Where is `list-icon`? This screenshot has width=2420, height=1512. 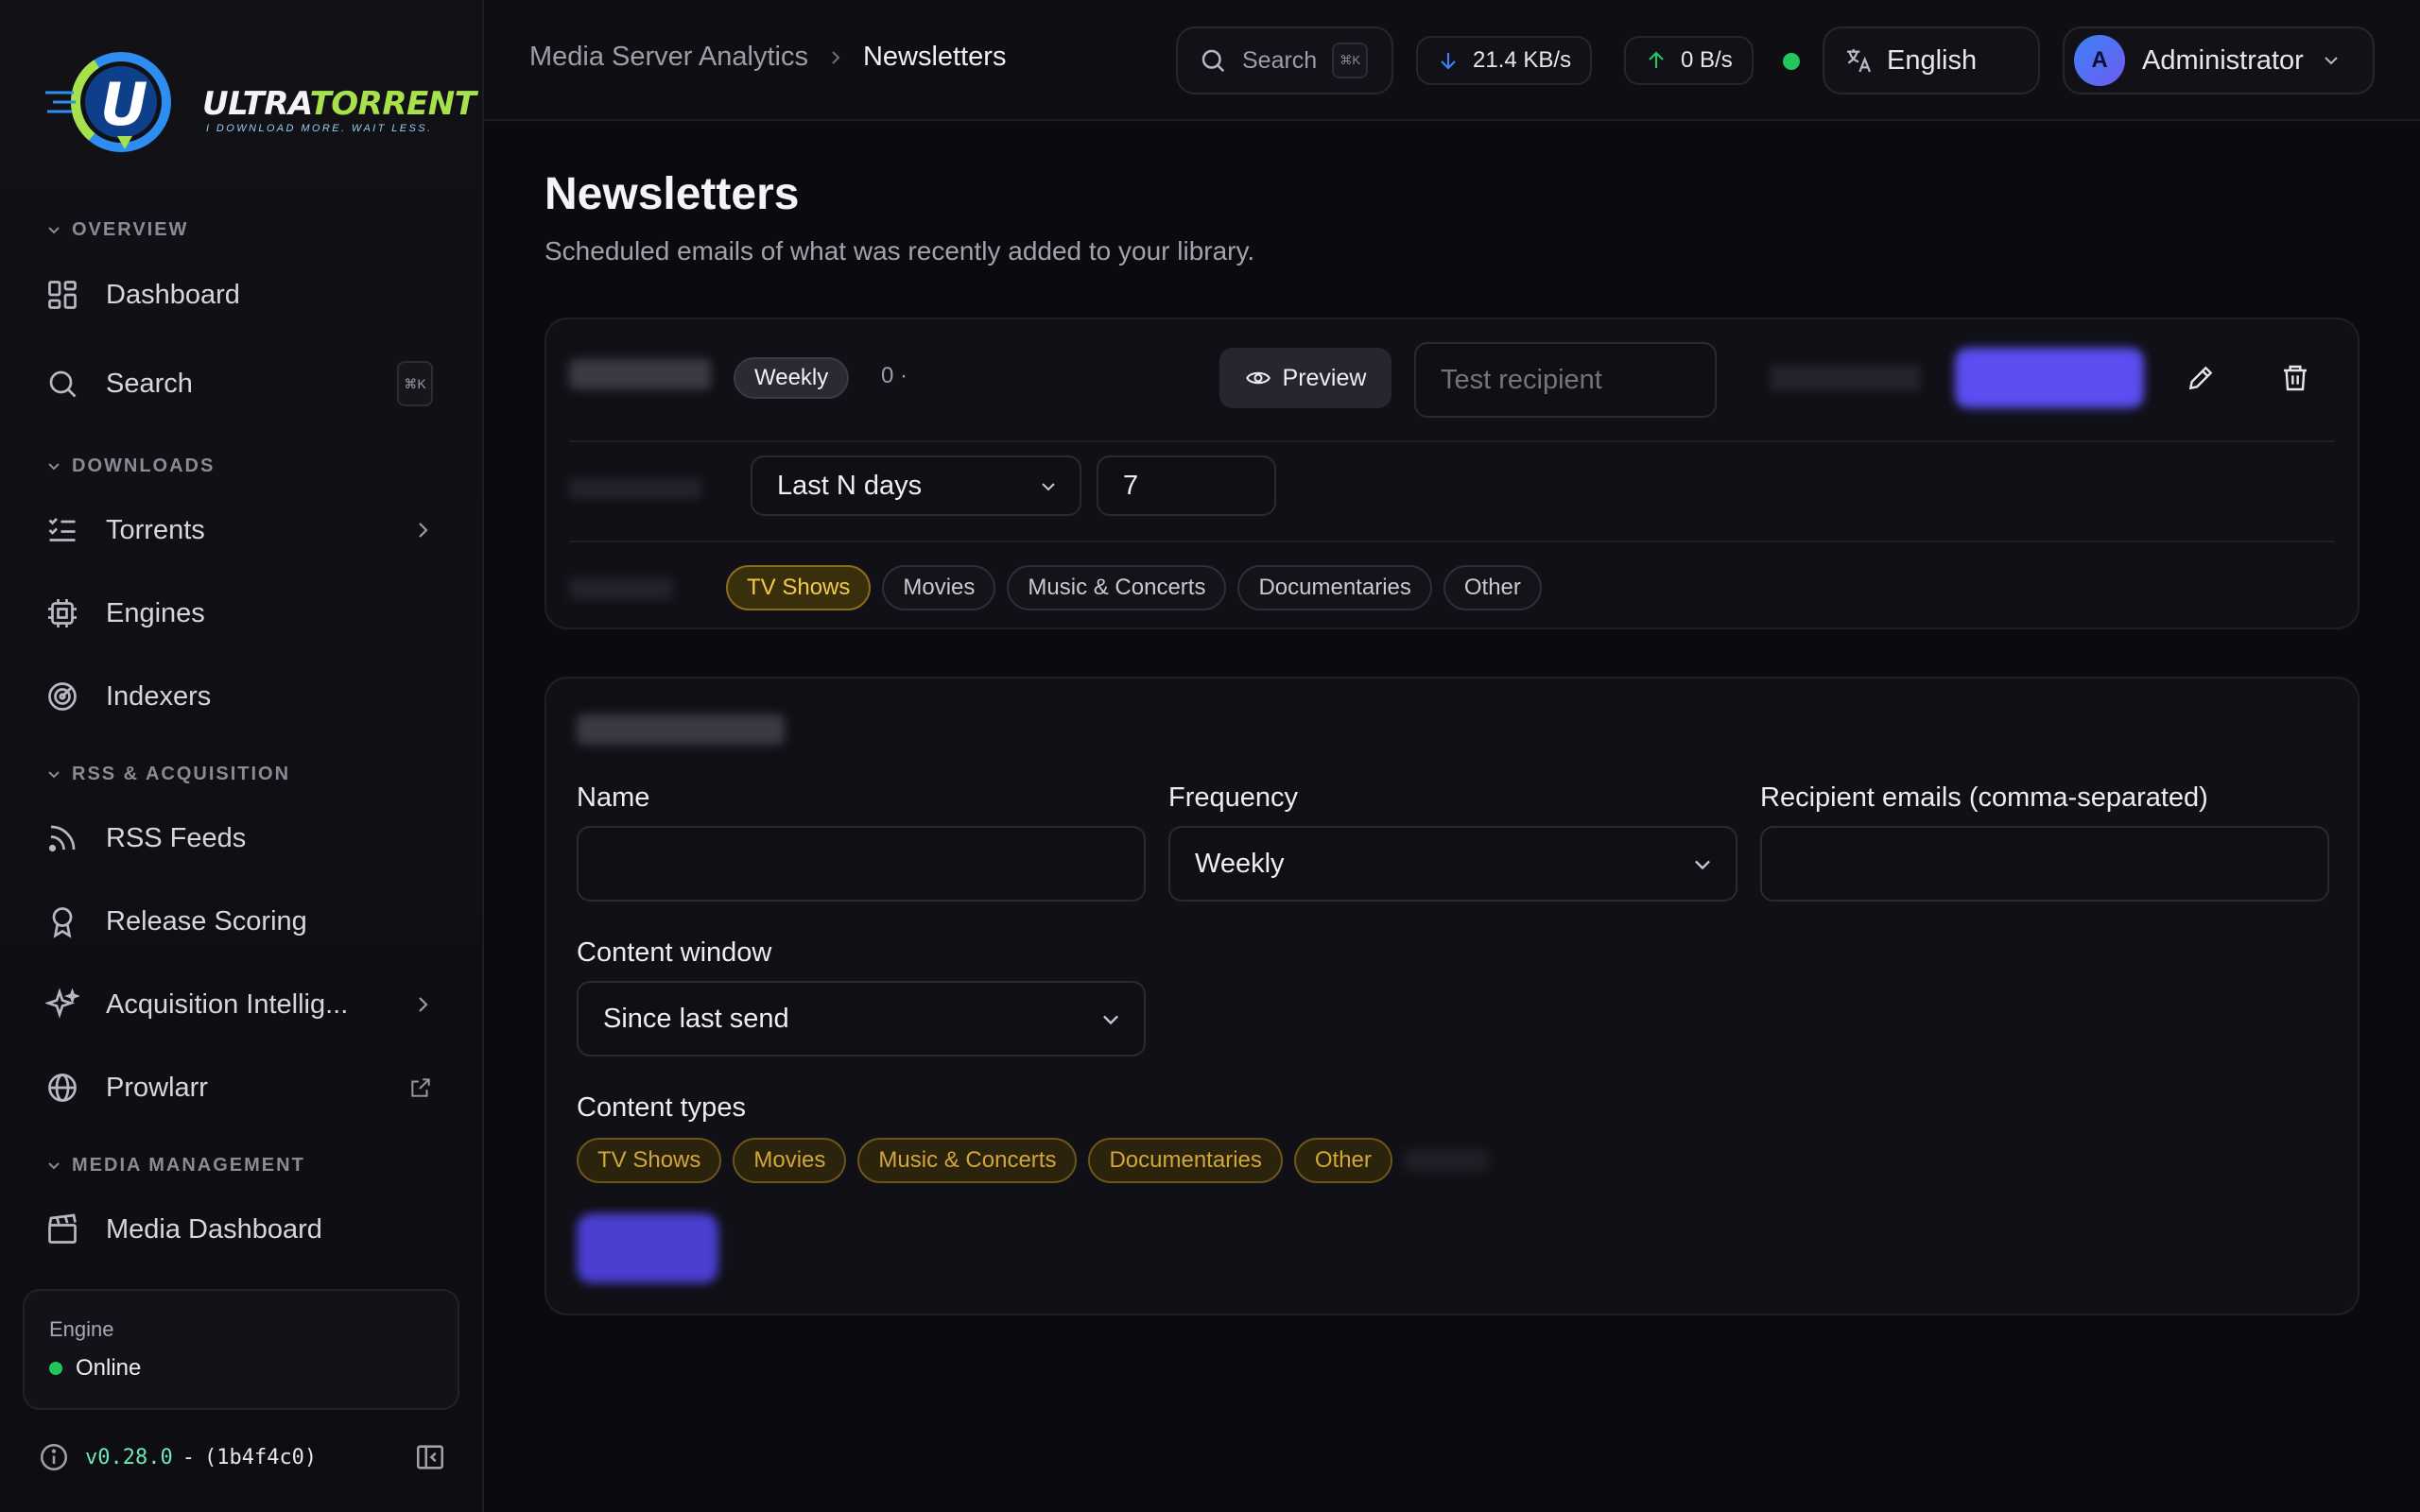
list-icon is located at coordinates (62, 529).